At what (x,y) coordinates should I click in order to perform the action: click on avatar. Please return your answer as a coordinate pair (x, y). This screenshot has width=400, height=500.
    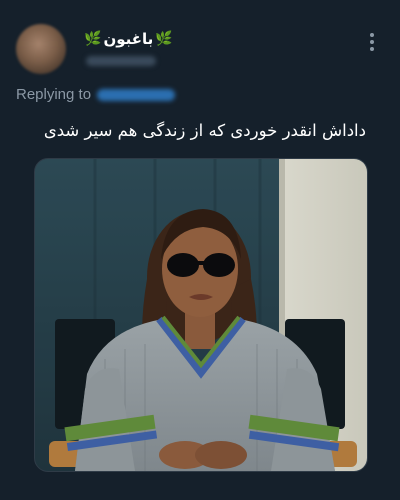
    Looking at the image, I should click on (41, 49).